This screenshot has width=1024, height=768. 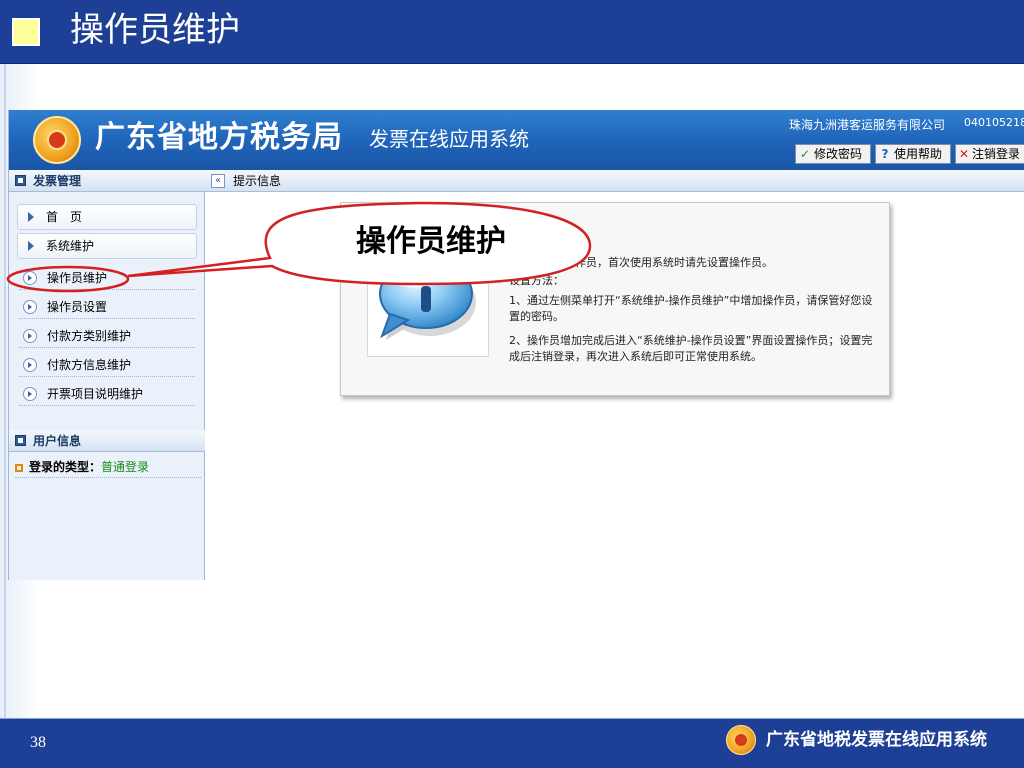 I want to click on footer-title: 广东省地税发票在线应用系统, so click(x=876, y=740).